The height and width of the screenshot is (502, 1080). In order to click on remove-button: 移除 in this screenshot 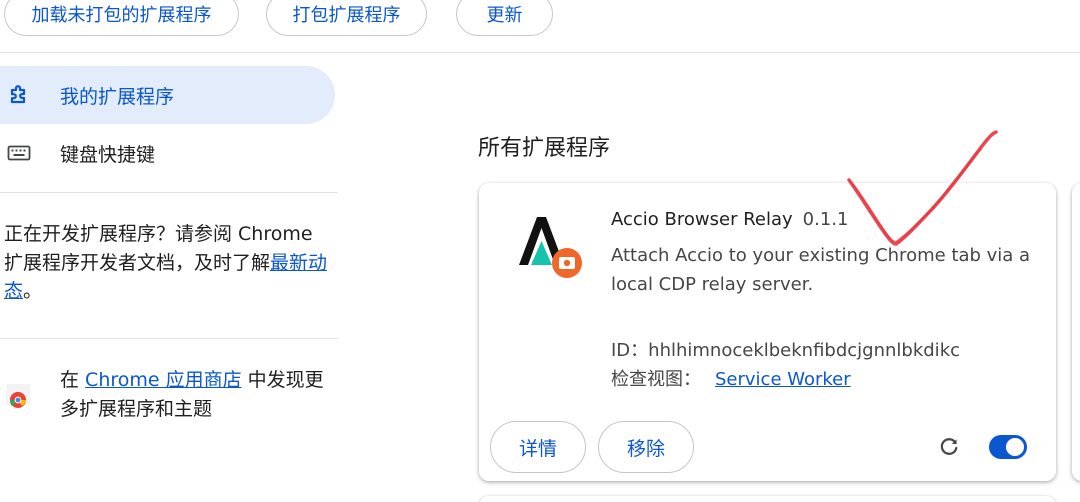, I will do `click(646, 447)`.